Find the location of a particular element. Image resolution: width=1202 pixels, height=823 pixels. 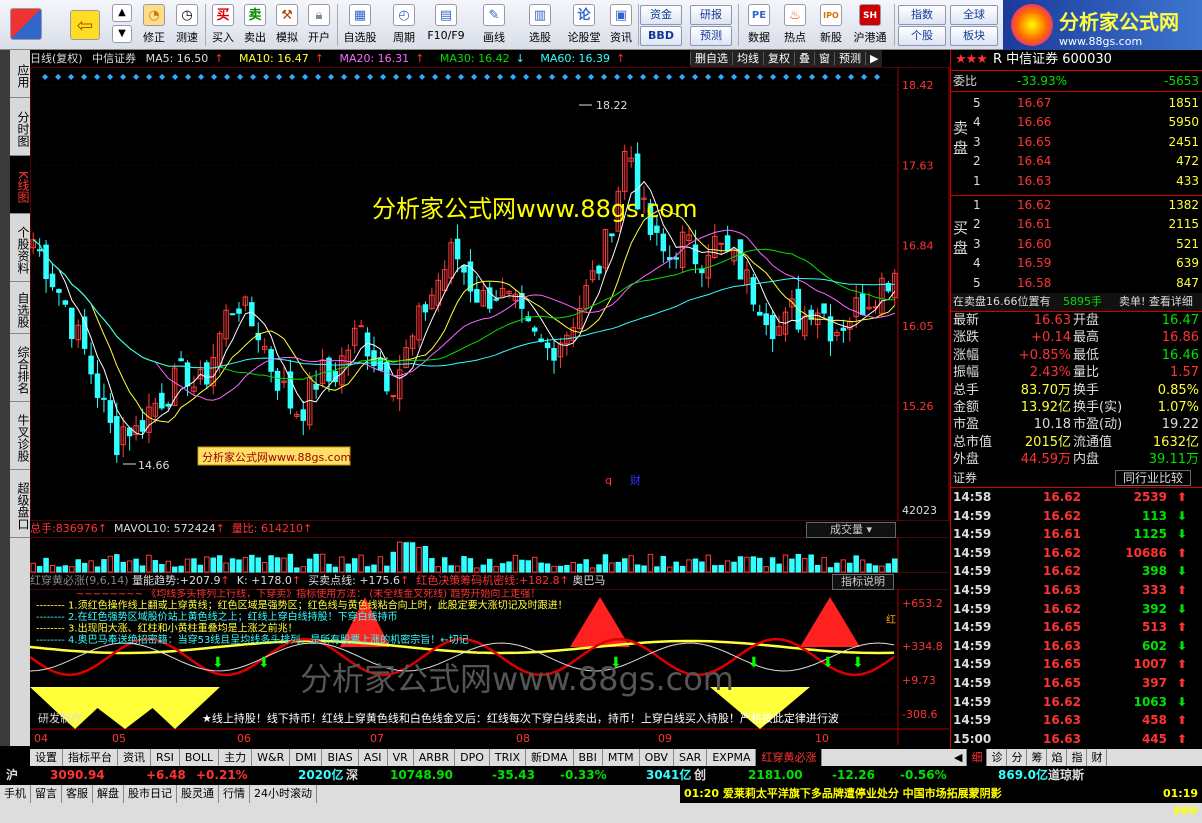

sell-level-row: 5 16.67 1851 is located at coordinates (1076, 103).